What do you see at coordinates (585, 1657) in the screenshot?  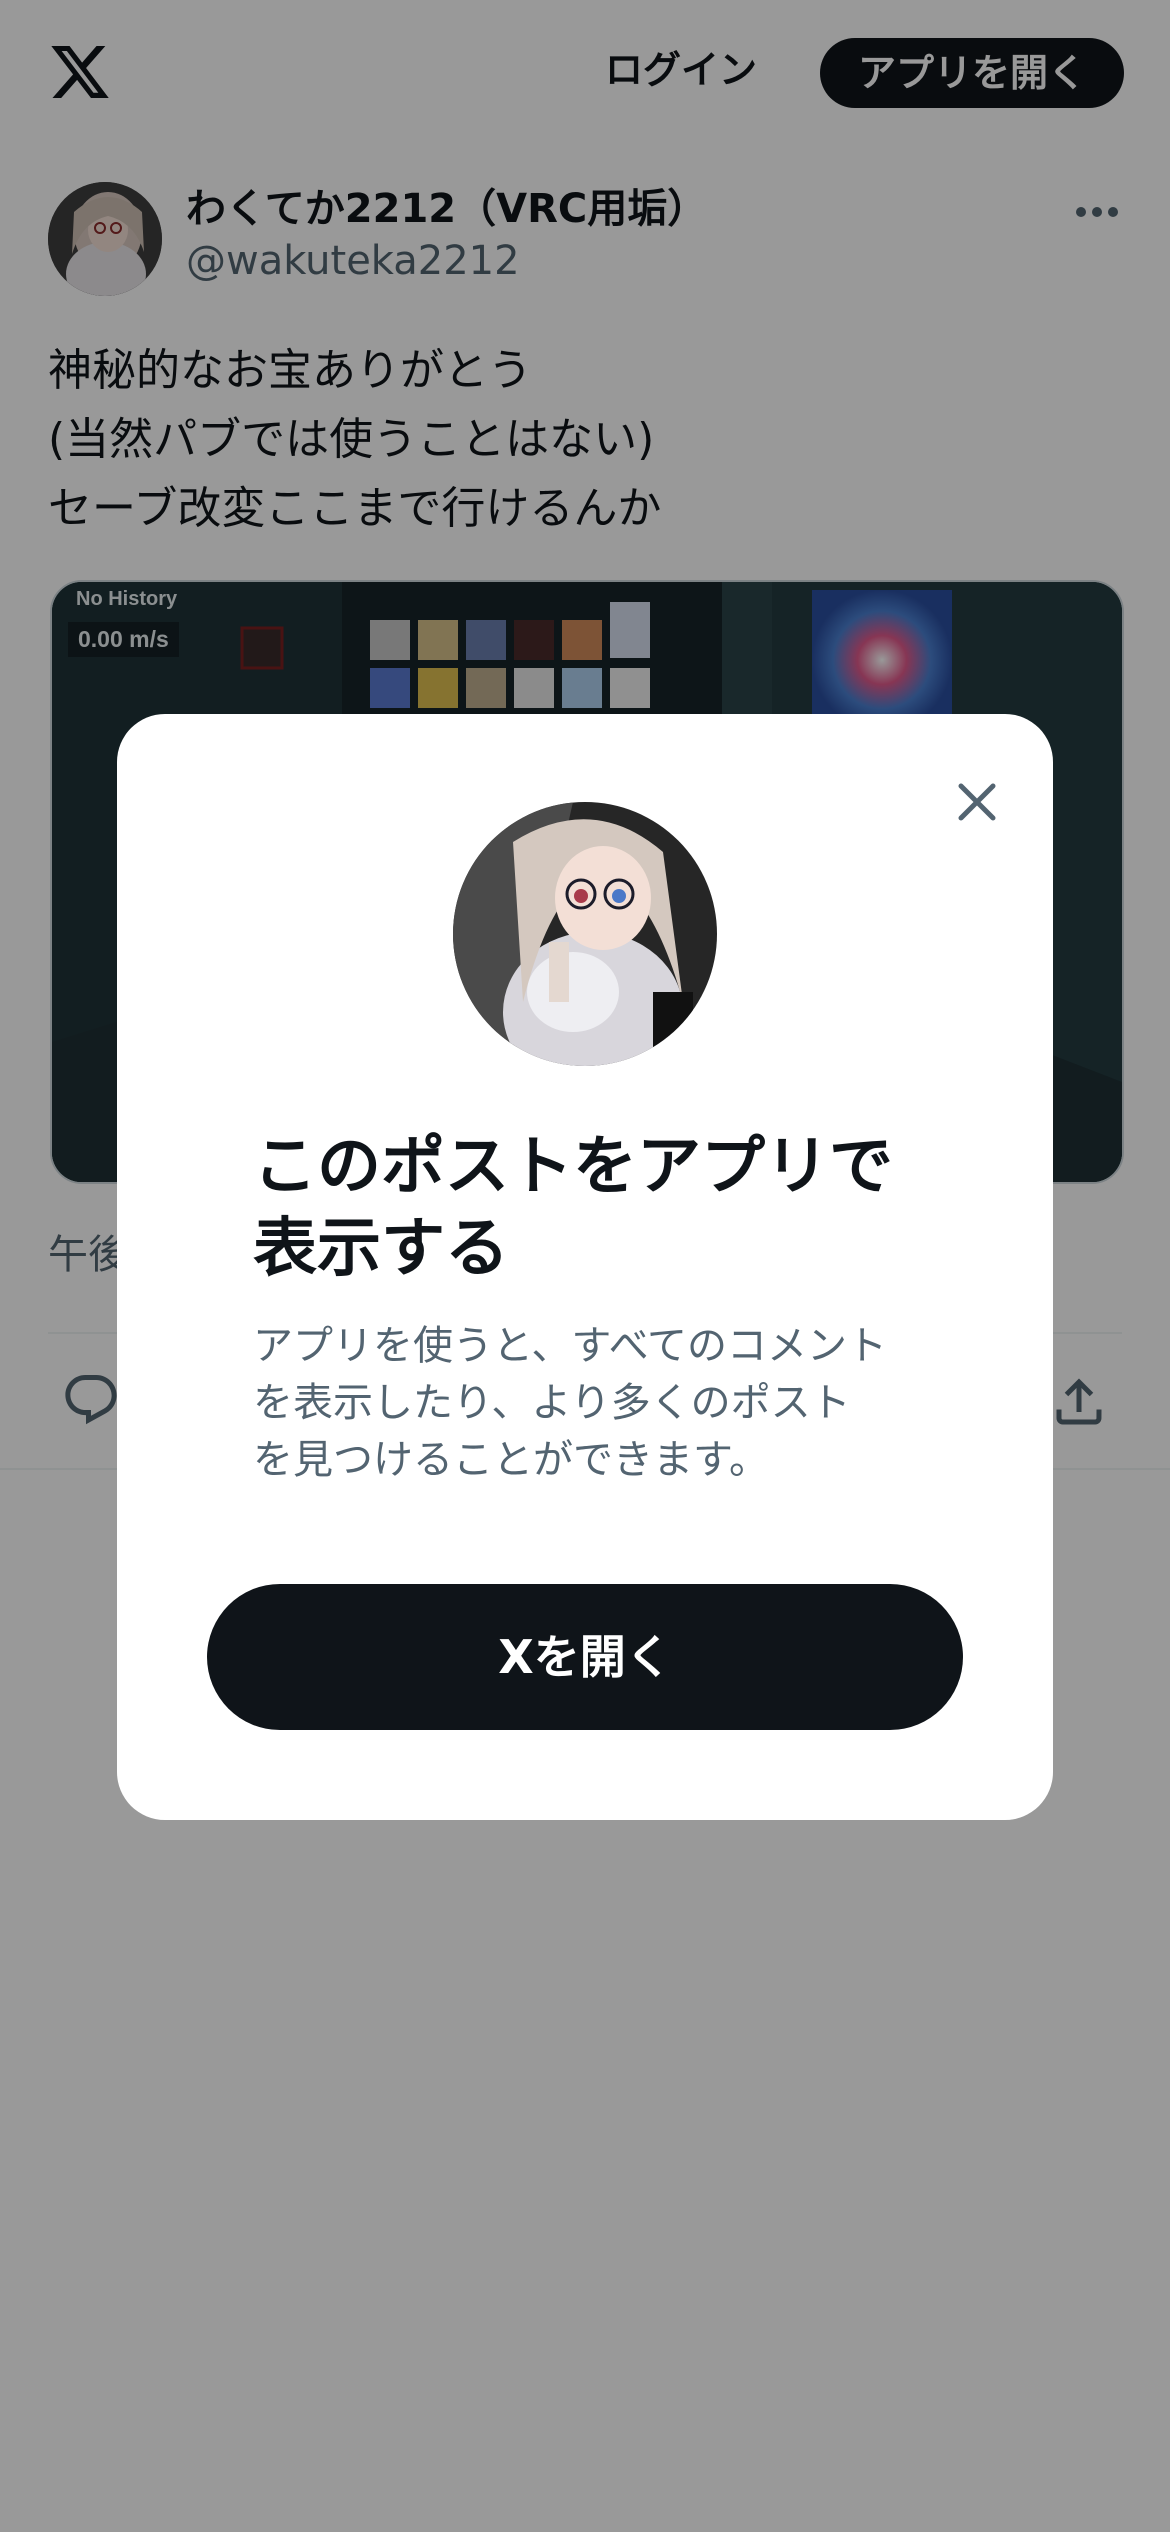 I see `open-x-button: Xを開く` at bounding box center [585, 1657].